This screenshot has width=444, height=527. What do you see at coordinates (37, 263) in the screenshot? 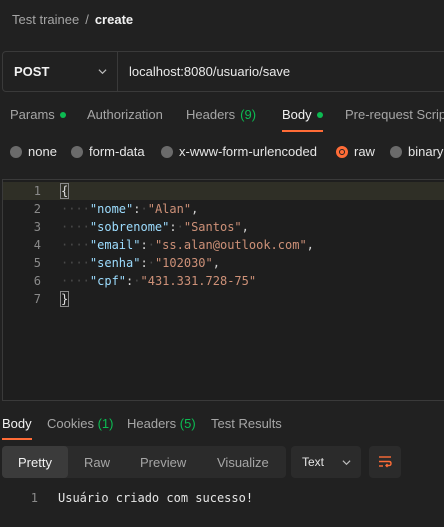
I see `line-number: 5` at bounding box center [37, 263].